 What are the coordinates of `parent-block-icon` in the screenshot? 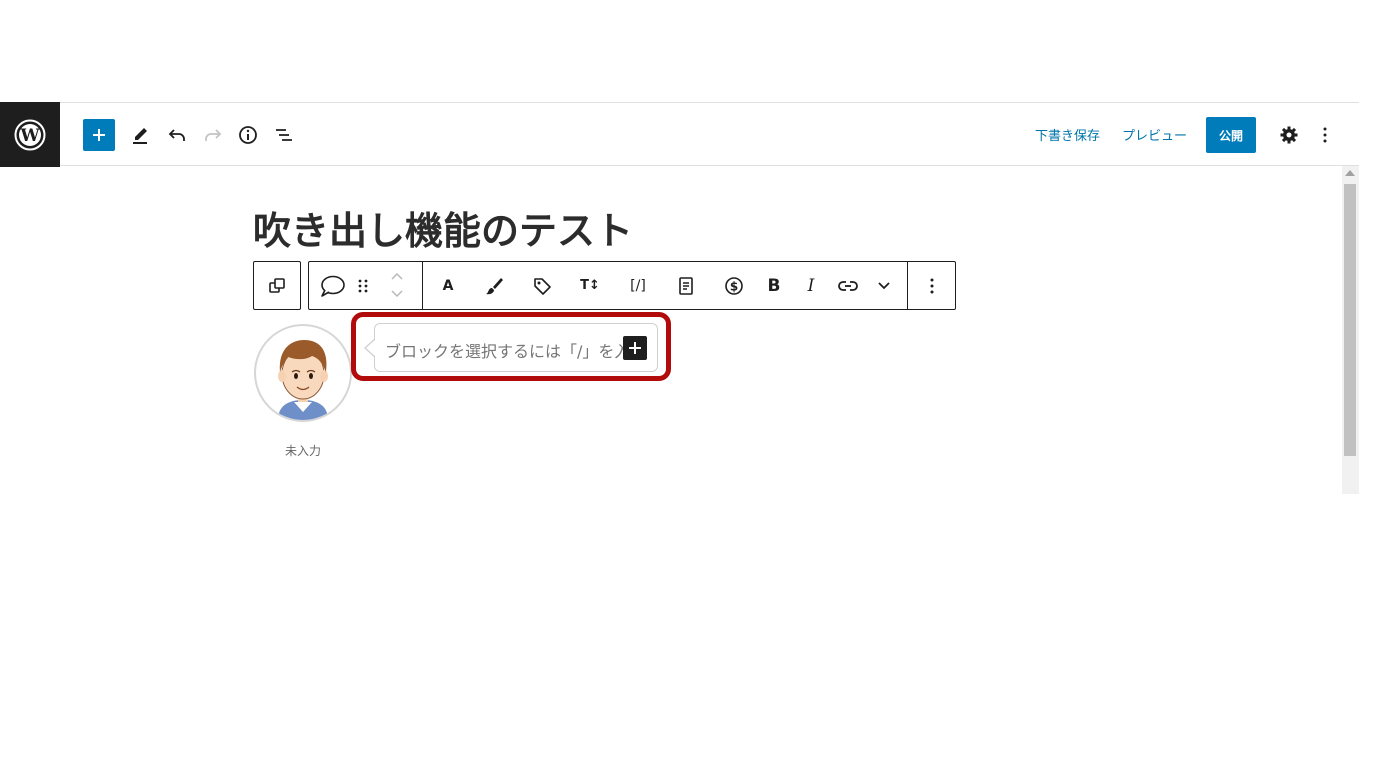 It's located at (277, 285).